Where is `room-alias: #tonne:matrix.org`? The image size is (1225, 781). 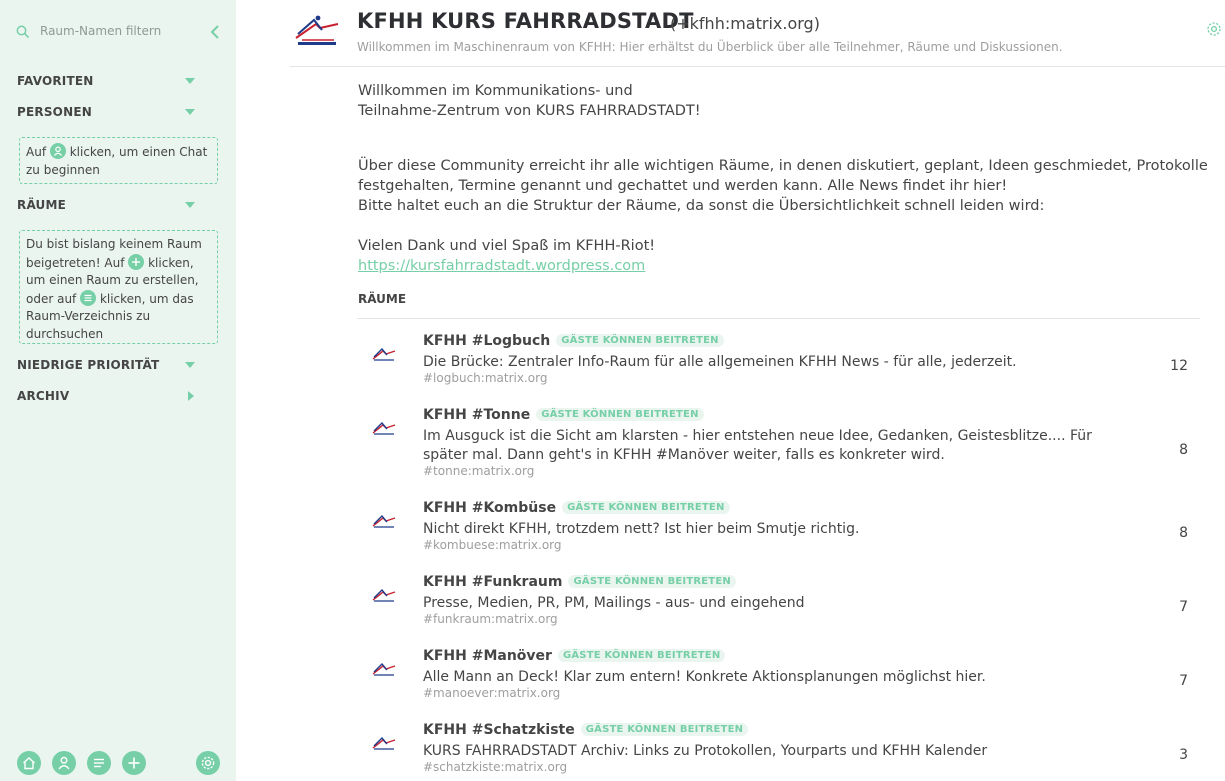
room-alias: #tonne:matrix.org is located at coordinates (479, 471).